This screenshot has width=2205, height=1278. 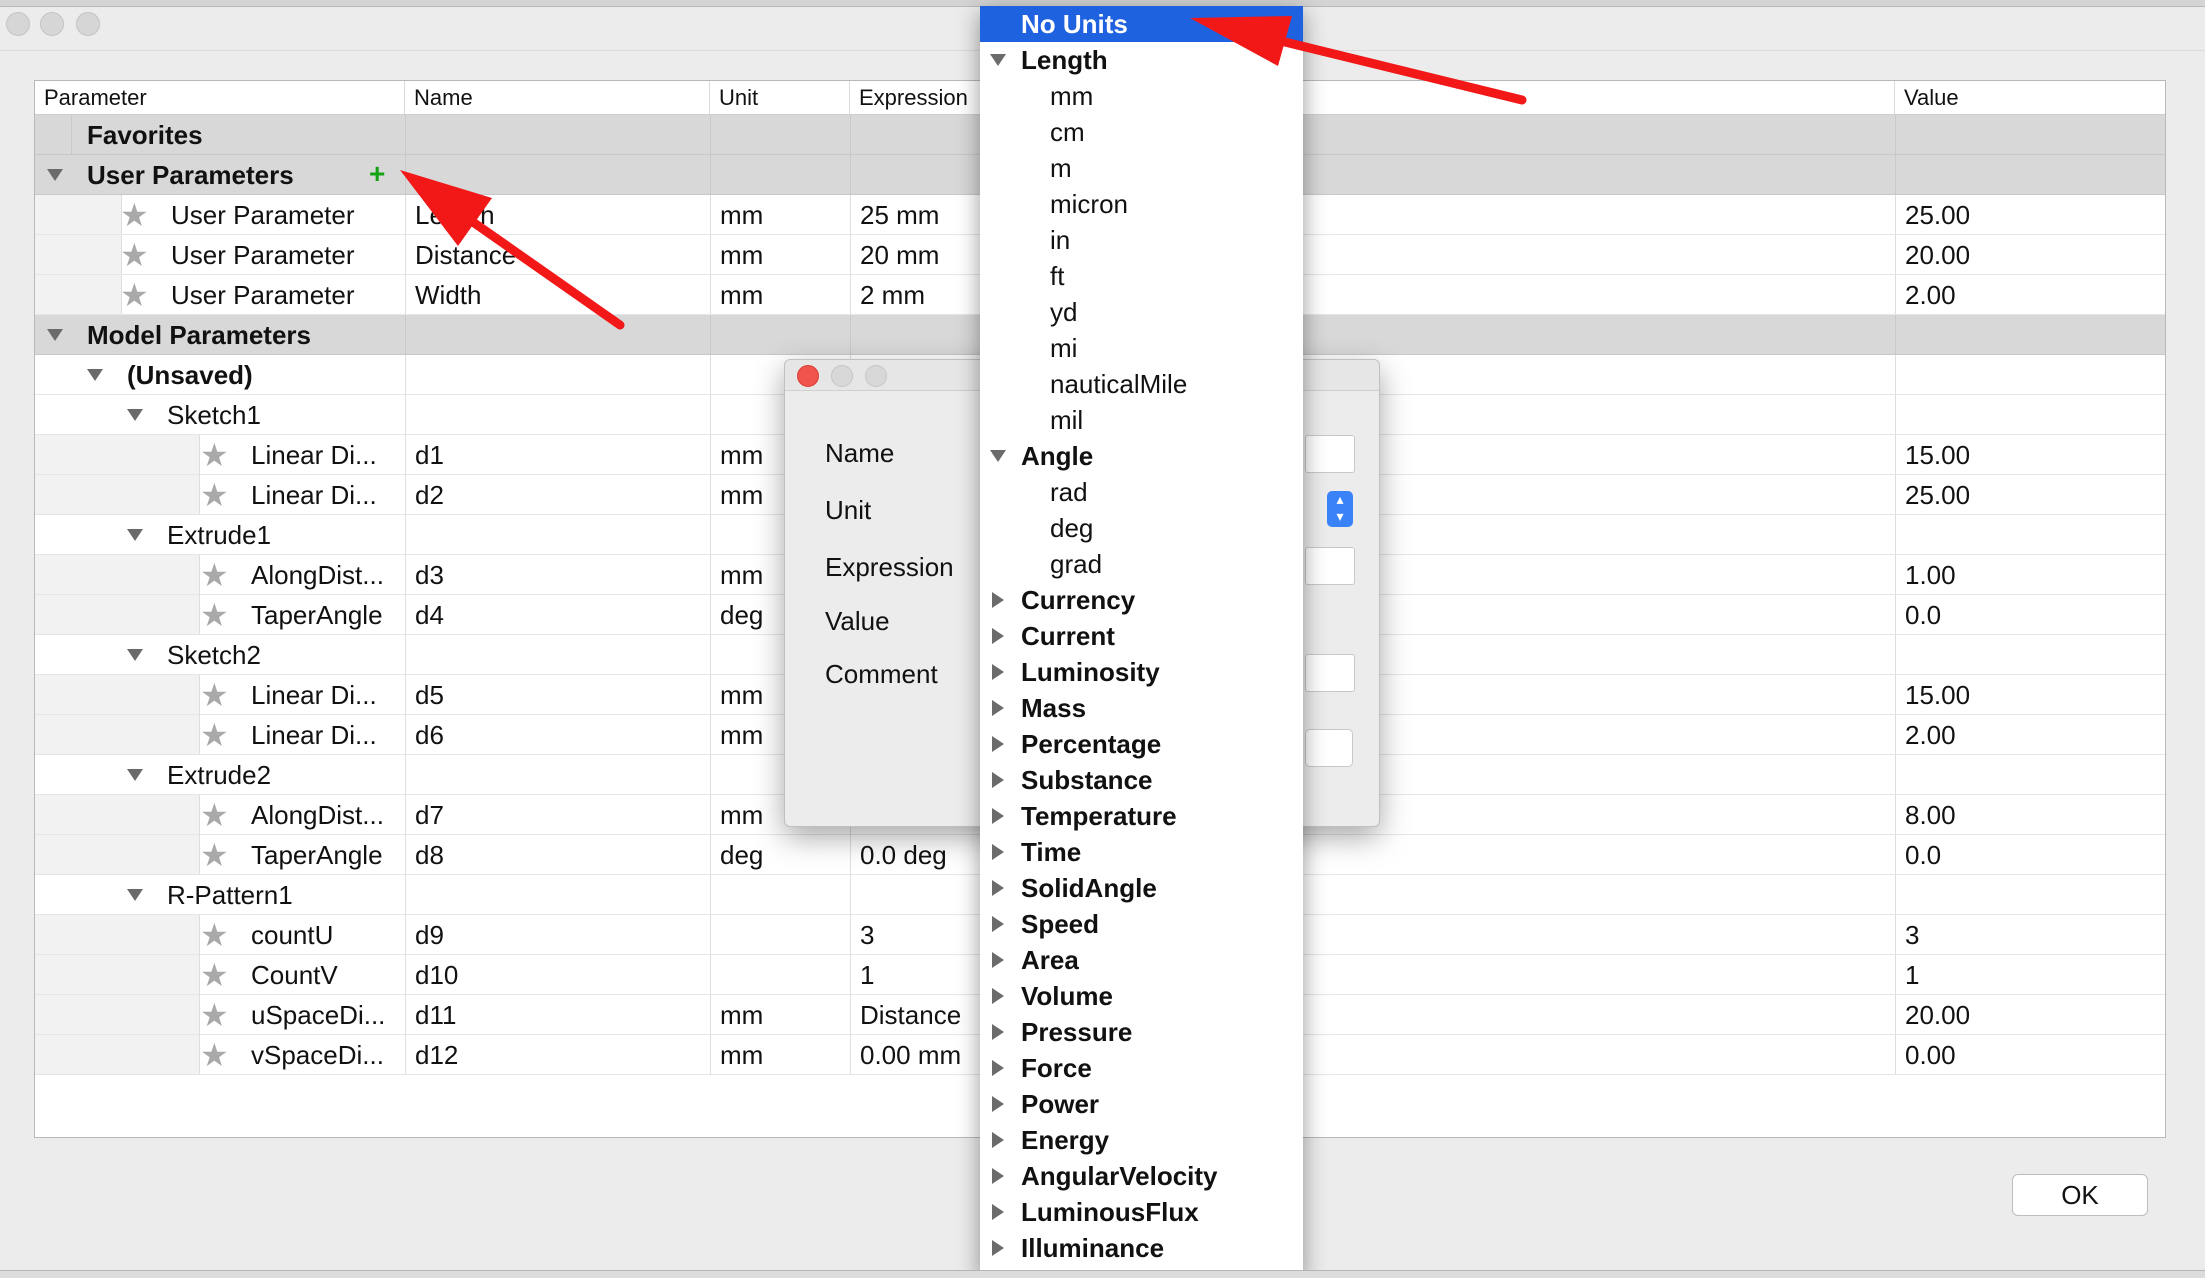 I want to click on menu-category-angle: Angle, so click(x=1141, y=456).